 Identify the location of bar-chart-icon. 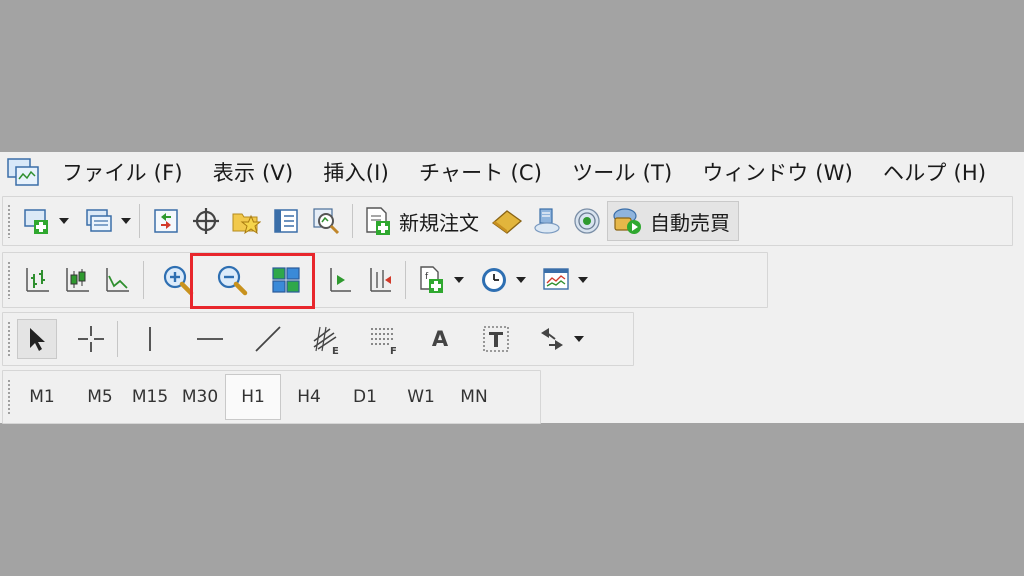
(37, 280).